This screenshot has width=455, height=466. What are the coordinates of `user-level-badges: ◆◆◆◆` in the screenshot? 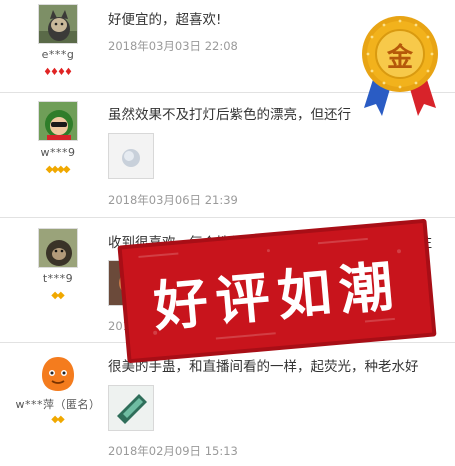 It's located at (58, 170).